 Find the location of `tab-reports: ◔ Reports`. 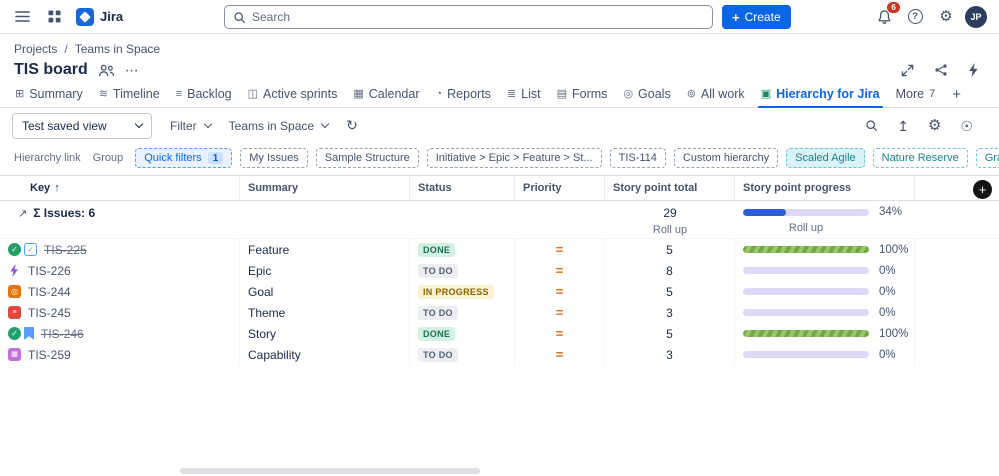

tab-reports: ◔ Reports is located at coordinates (463, 95).